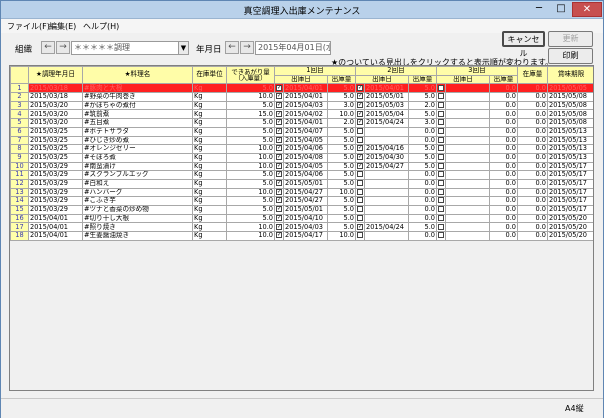 This screenshot has width=604, height=418. Describe the element at coordinates (293, 48) in the screenshot. I see `date-field: 2015年04月01日(水)` at that location.